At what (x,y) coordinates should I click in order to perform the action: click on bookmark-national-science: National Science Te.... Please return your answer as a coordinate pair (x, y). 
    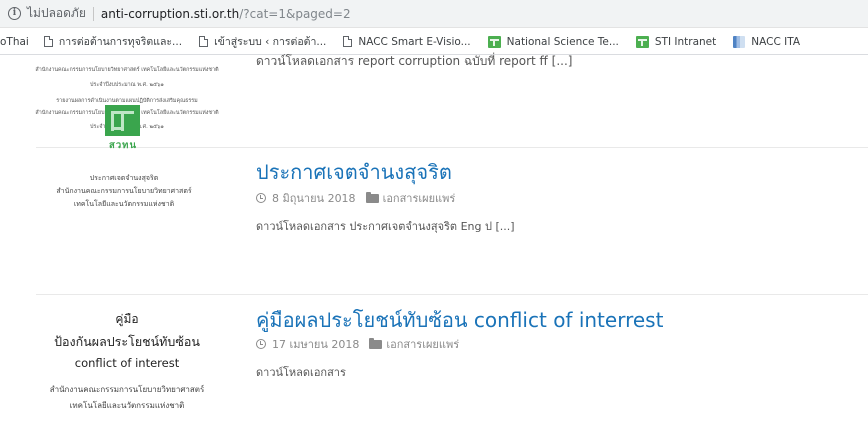
    Looking at the image, I should click on (553, 41).